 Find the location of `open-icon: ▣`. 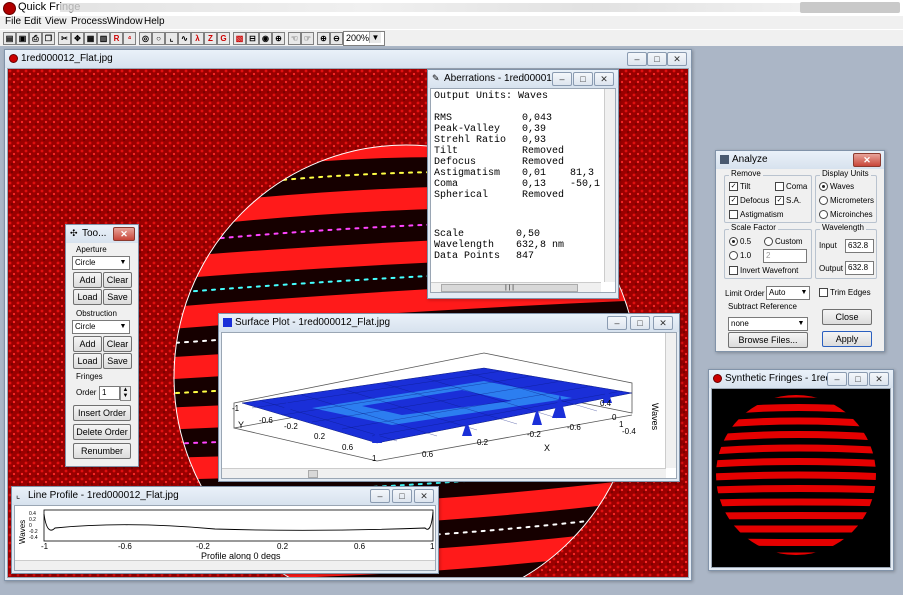

open-icon: ▣ is located at coordinates (22, 38).